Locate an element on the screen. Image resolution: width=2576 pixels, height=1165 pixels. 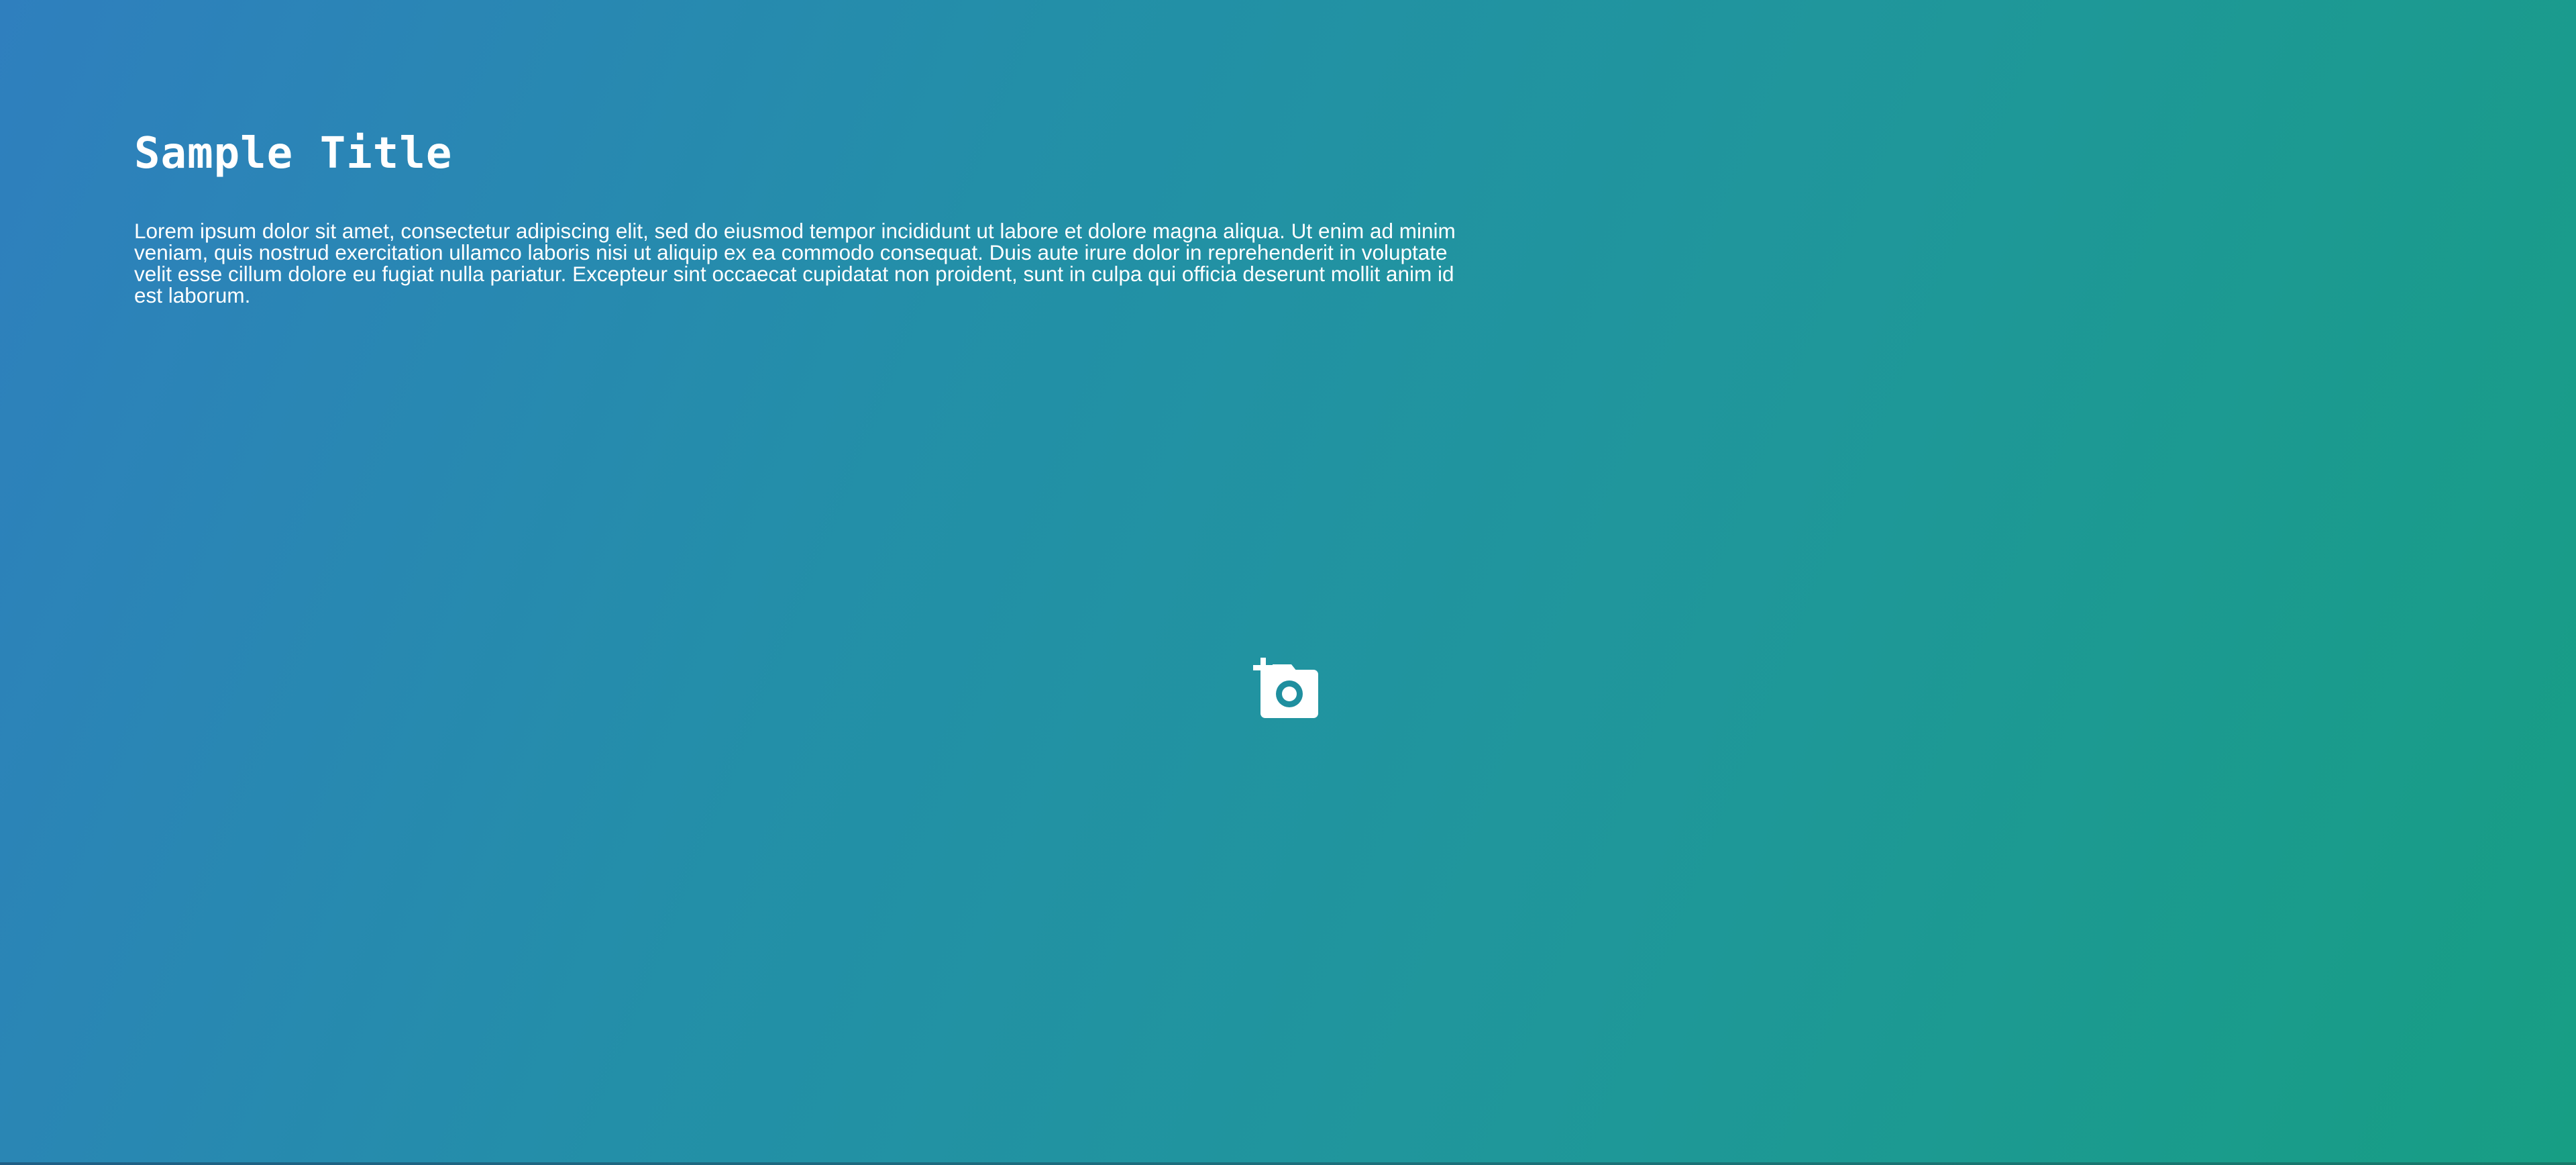
add-photo-icon is located at coordinates (1285, 688).